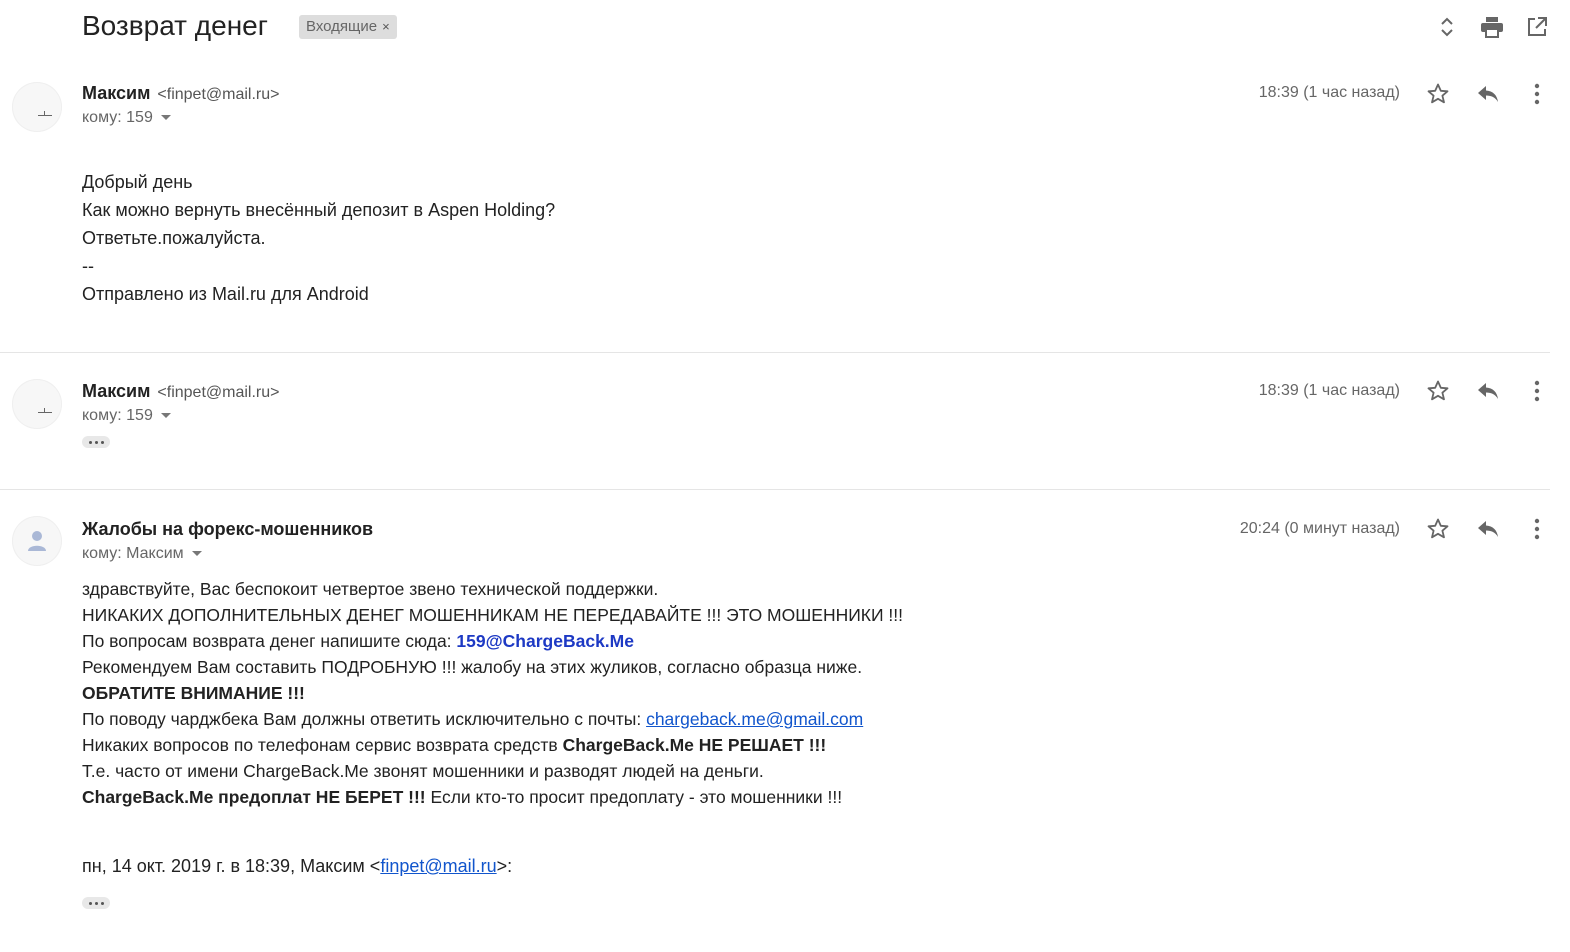  What do you see at coordinates (785, 29) in the screenshot?
I see `thread-header: Возврат денег Входящие ×` at bounding box center [785, 29].